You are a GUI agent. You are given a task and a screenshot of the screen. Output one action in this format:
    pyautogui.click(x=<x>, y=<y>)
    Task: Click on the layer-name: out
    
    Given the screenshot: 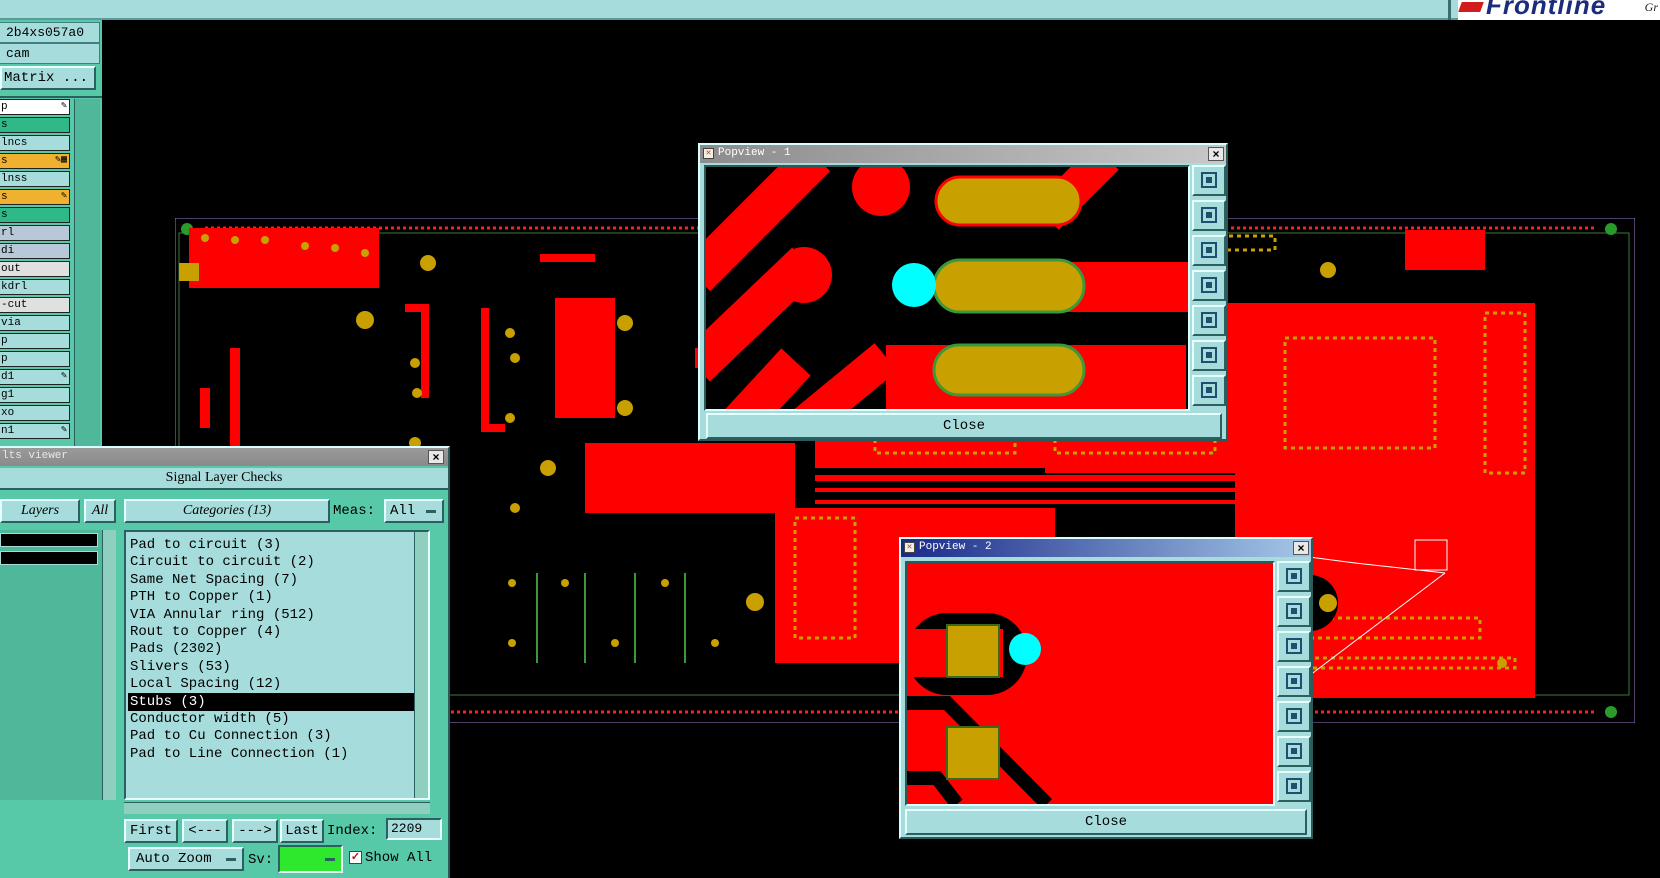 What is the action you would take?
    pyautogui.click(x=11, y=269)
    